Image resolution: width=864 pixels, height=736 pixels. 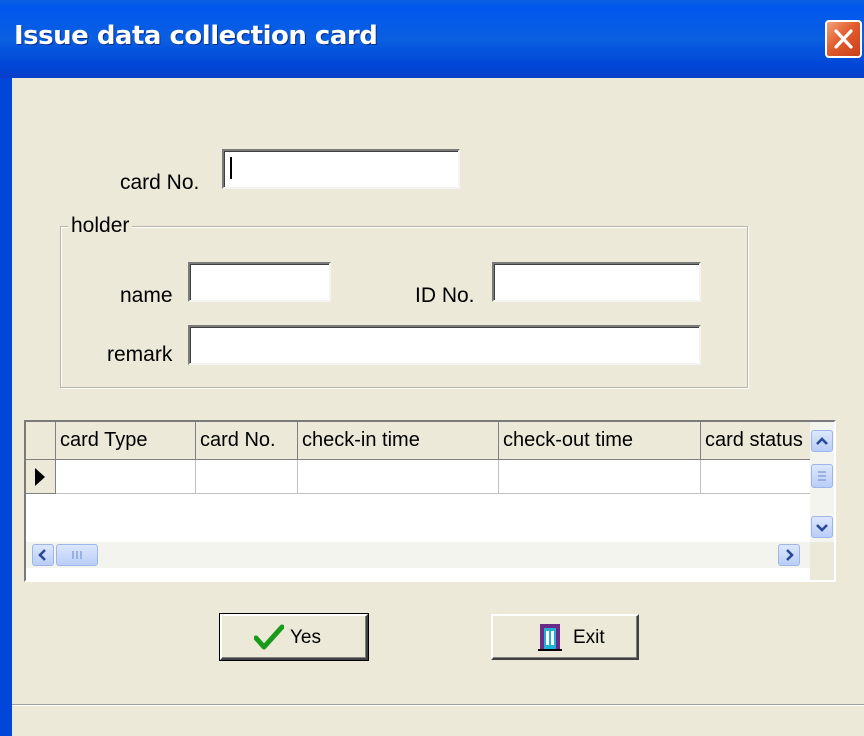 I want to click on card-no-input, so click(x=341, y=169).